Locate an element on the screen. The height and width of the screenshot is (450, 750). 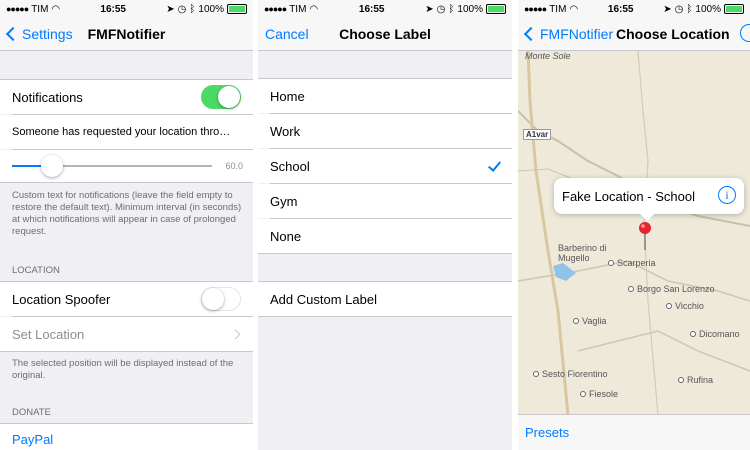
label-row-work: Work is located at coordinates (385, 131).